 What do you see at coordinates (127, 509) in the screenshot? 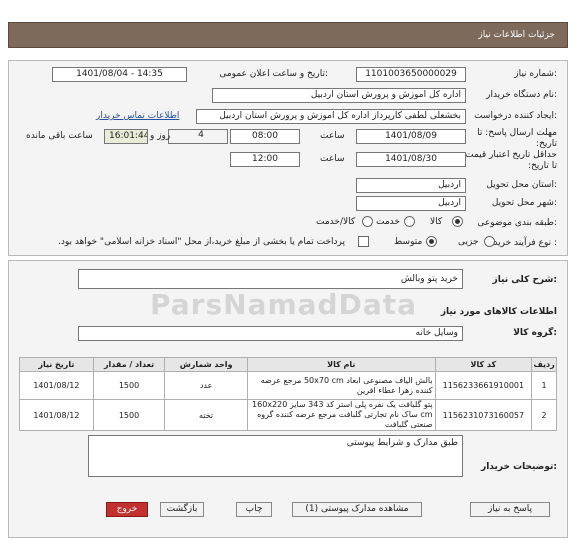
I see `exit-button: خروج` at bounding box center [127, 509].